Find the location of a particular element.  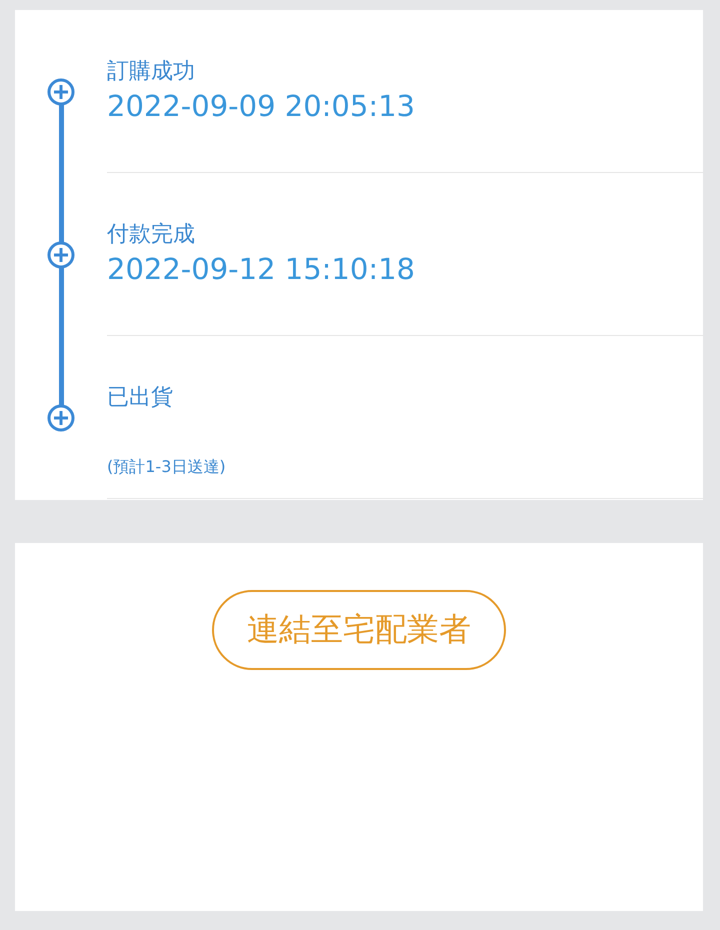

status-label: 訂購成功 is located at coordinates (151, 72).